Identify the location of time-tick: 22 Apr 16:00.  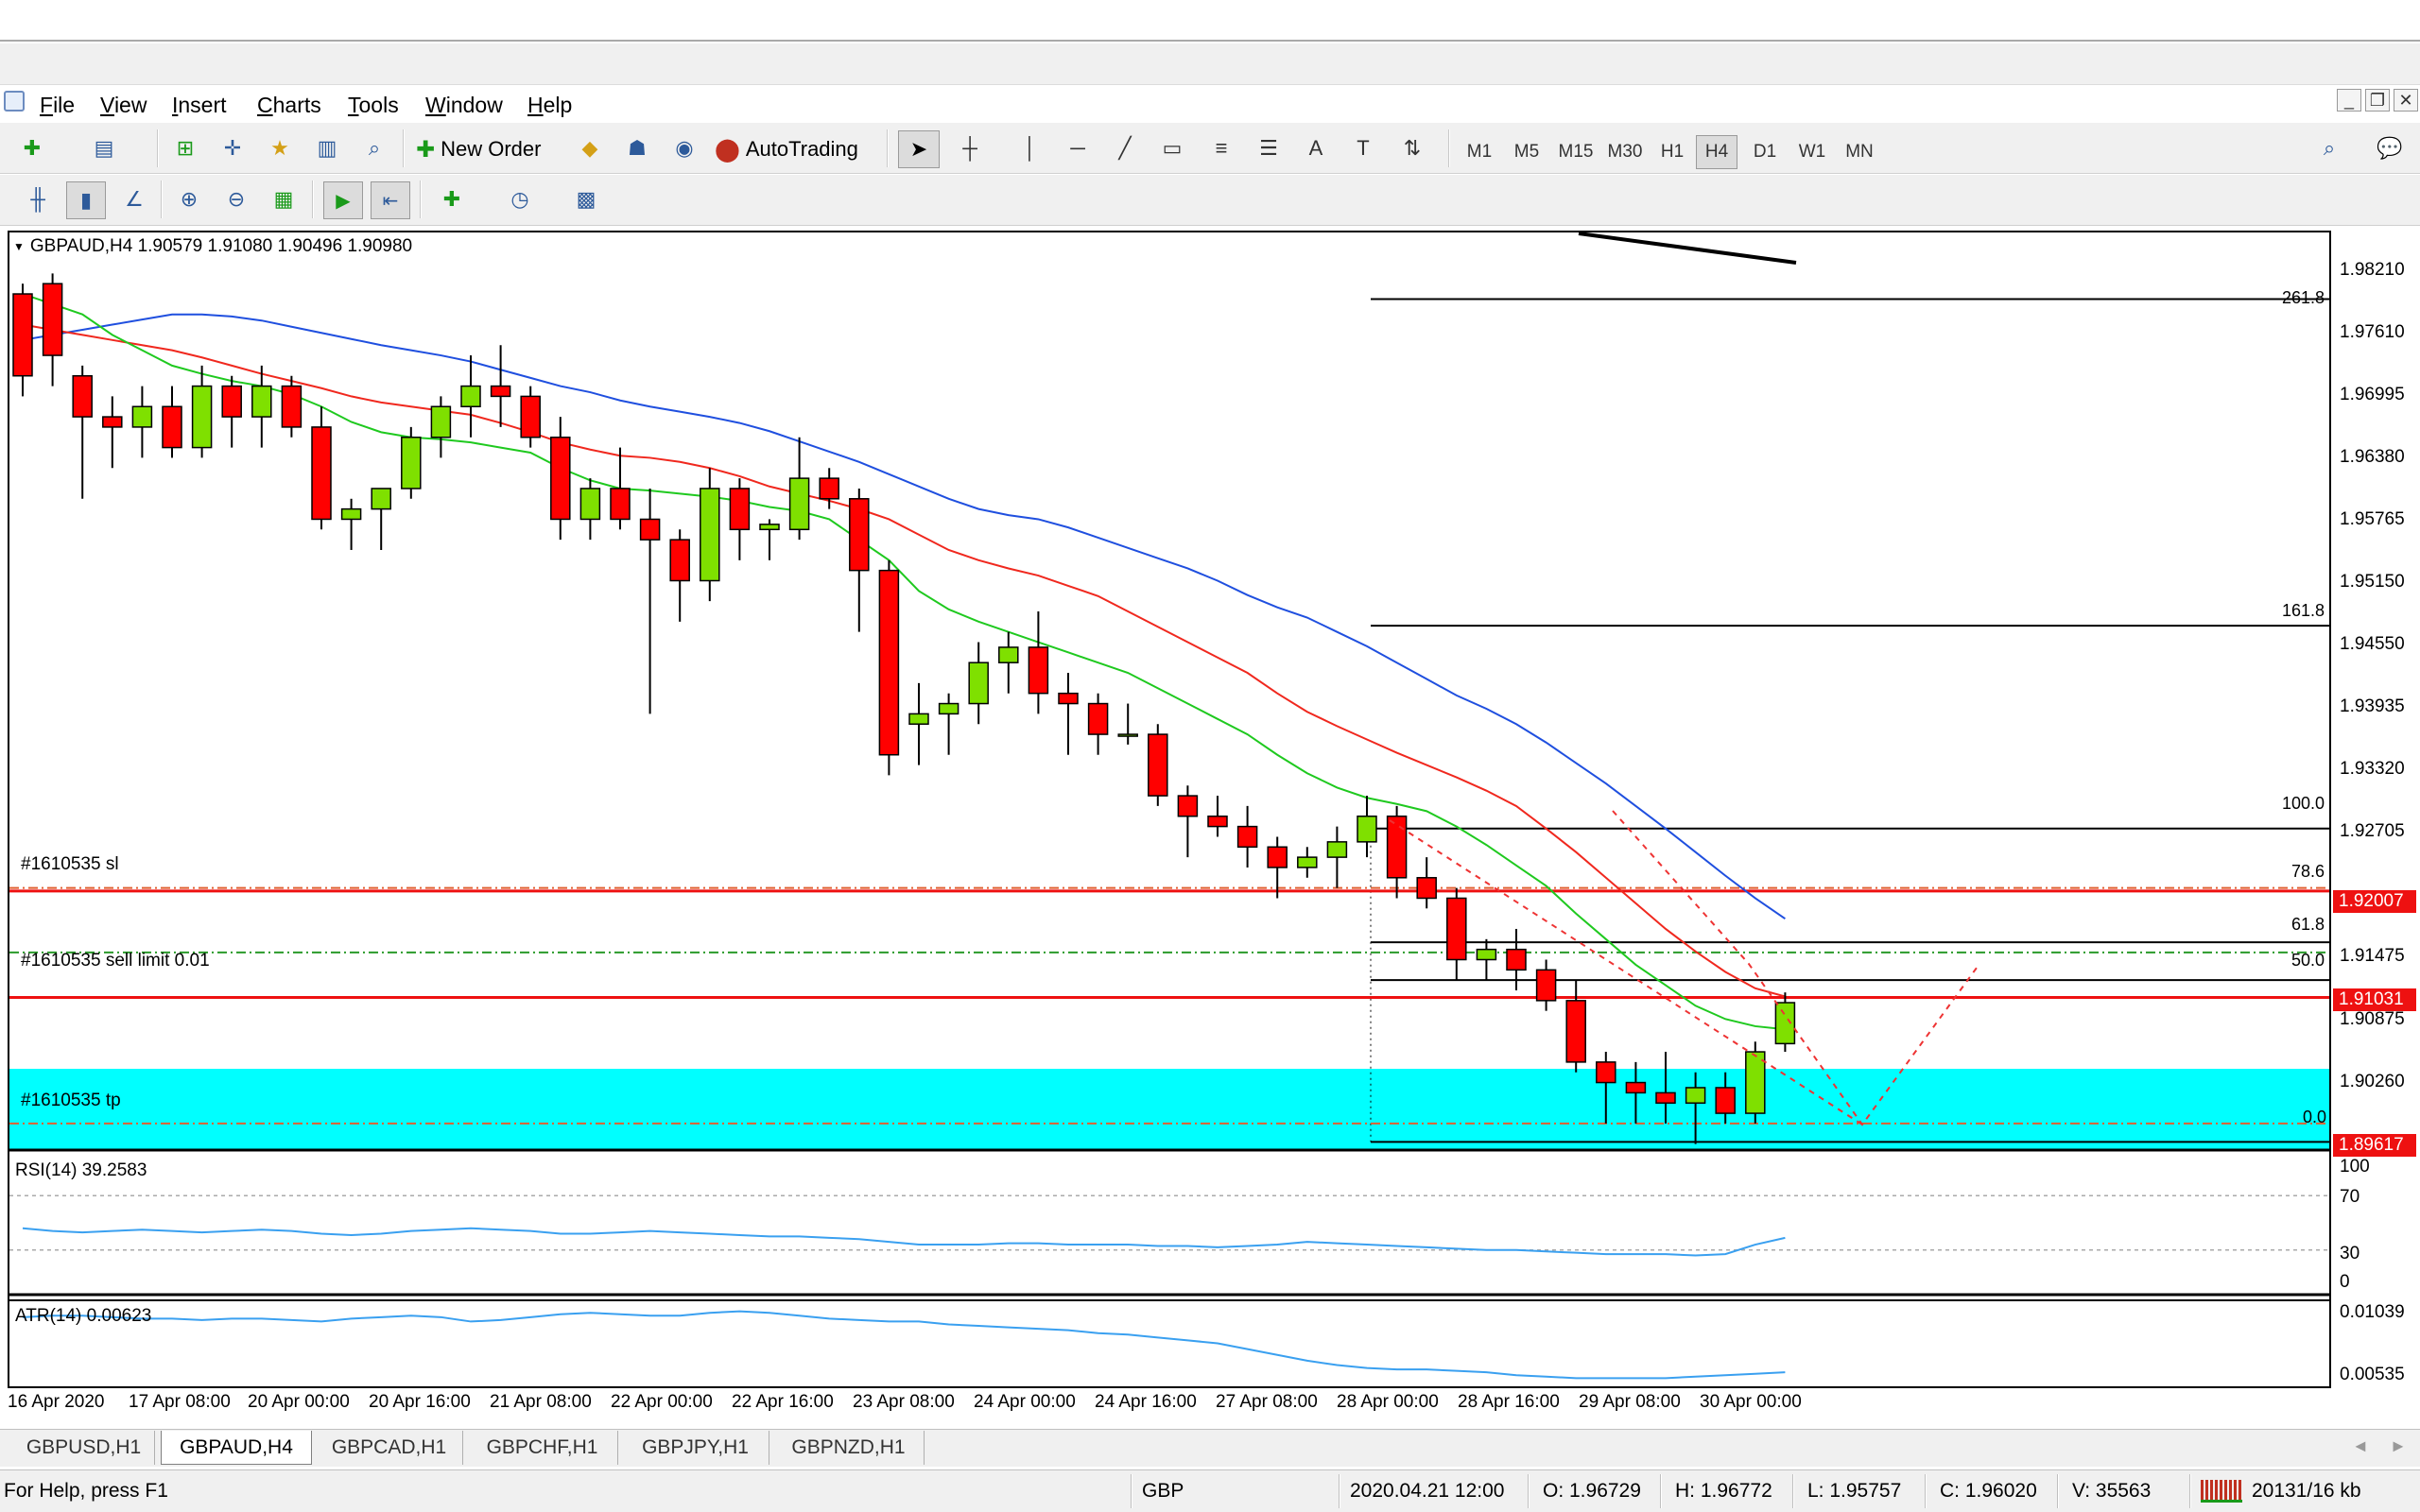
(783, 1402).